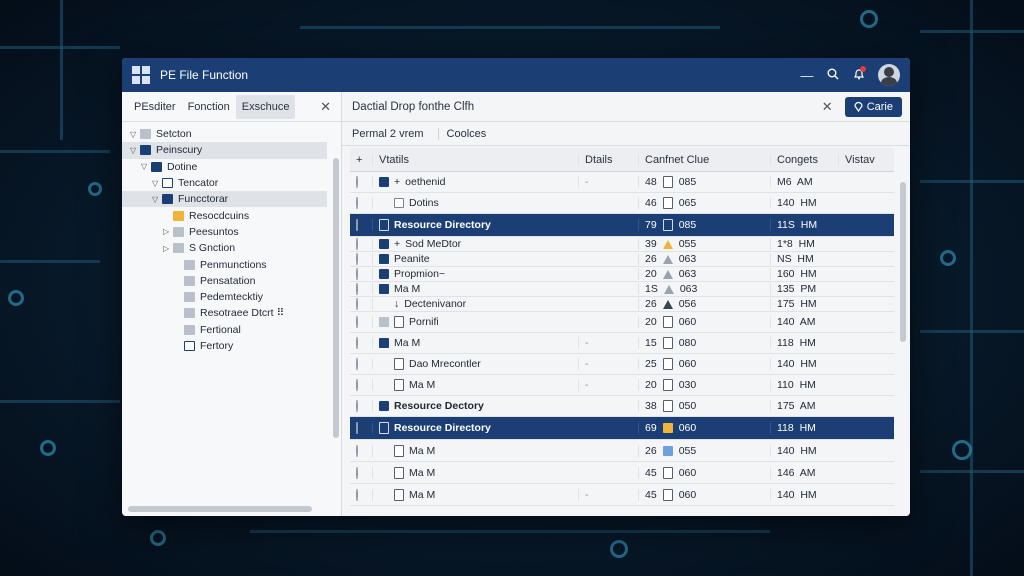 The image size is (1024, 576). What do you see at coordinates (873, 106) in the screenshot?
I see `carie-button: Carie` at bounding box center [873, 106].